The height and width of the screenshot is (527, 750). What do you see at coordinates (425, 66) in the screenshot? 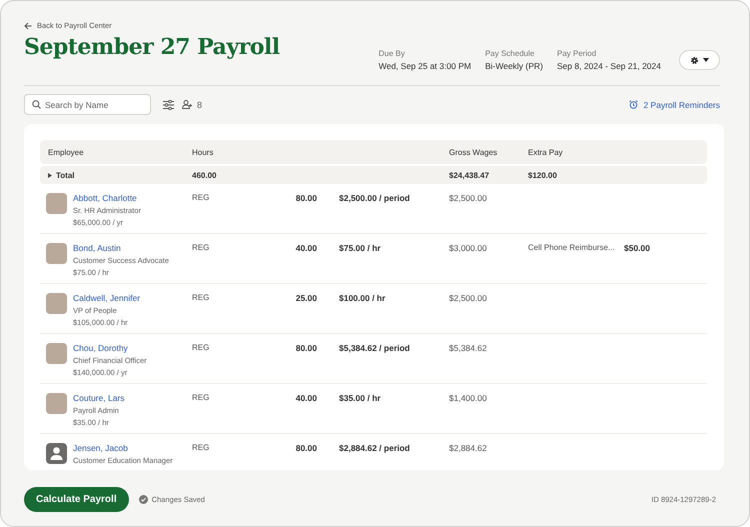
I see `meta-value: Wed, Sep 25 at 3:00 PM` at bounding box center [425, 66].